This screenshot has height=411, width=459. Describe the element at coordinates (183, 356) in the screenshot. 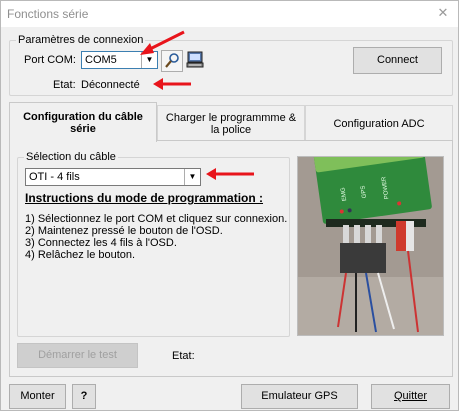

I see `test-state-label: Etat:` at that location.